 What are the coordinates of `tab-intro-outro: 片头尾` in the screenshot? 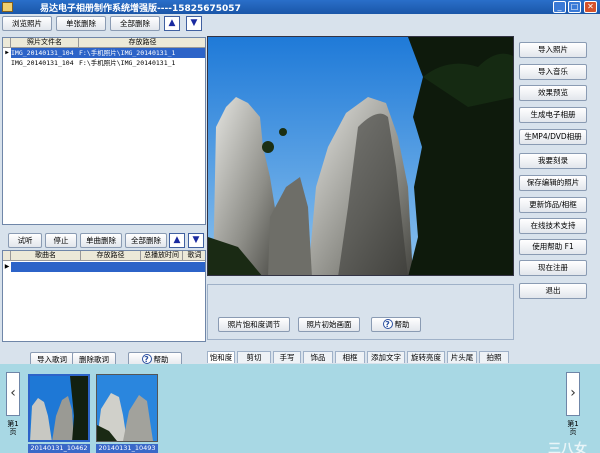 It's located at (462, 357).